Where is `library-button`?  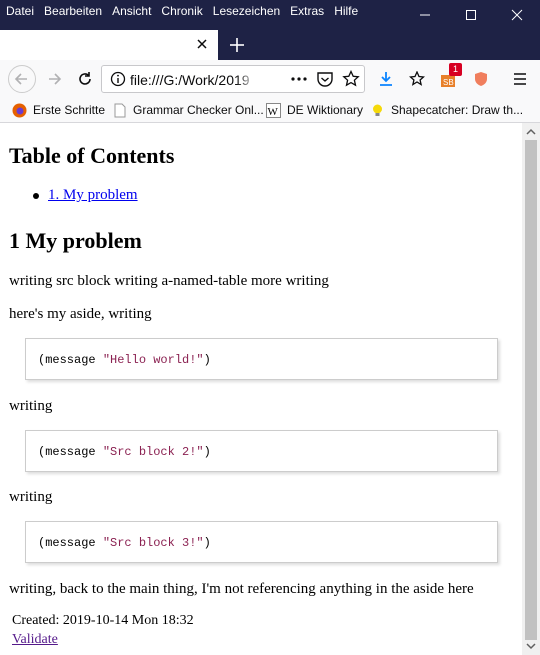 library-button is located at coordinates (417, 79).